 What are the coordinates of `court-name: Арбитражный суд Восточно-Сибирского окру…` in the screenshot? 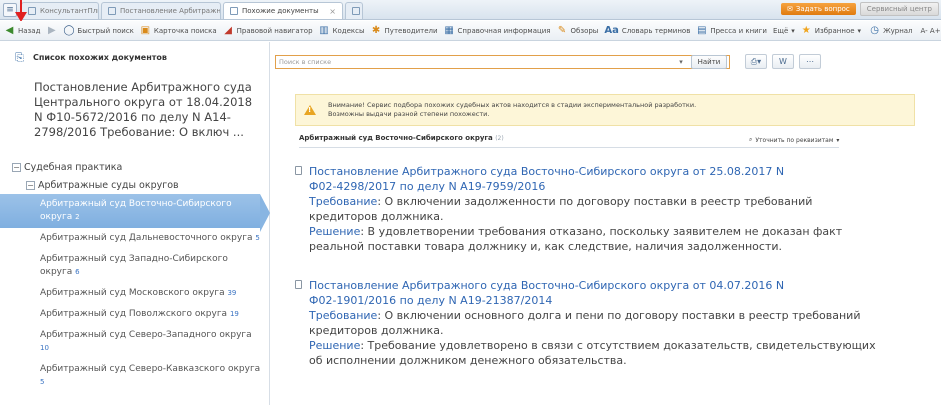 It's located at (136, 210).